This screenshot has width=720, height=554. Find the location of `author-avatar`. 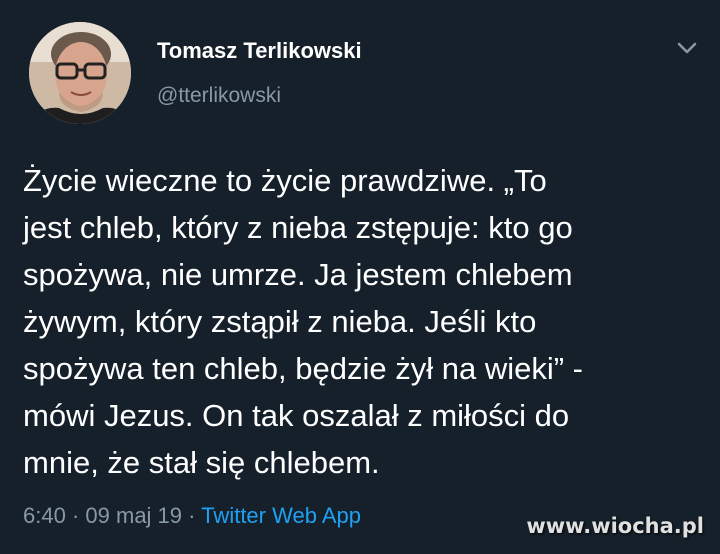

author-avatar is located at coordinates (80, 73).